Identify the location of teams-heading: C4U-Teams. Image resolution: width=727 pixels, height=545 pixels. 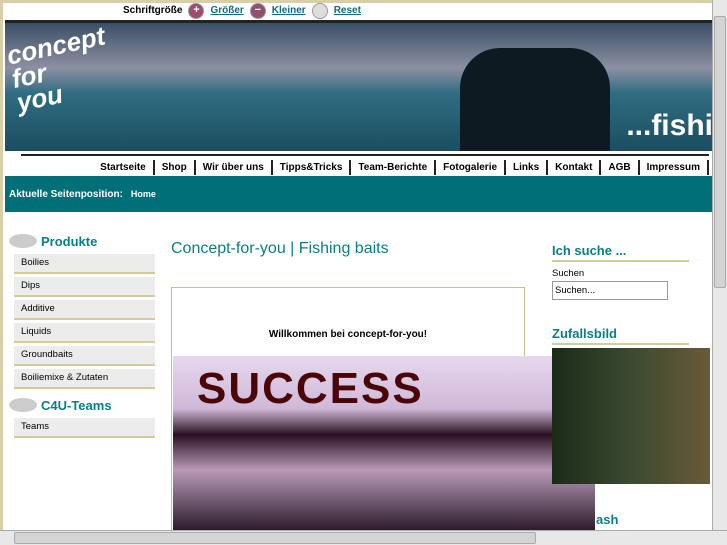
(82, 405).